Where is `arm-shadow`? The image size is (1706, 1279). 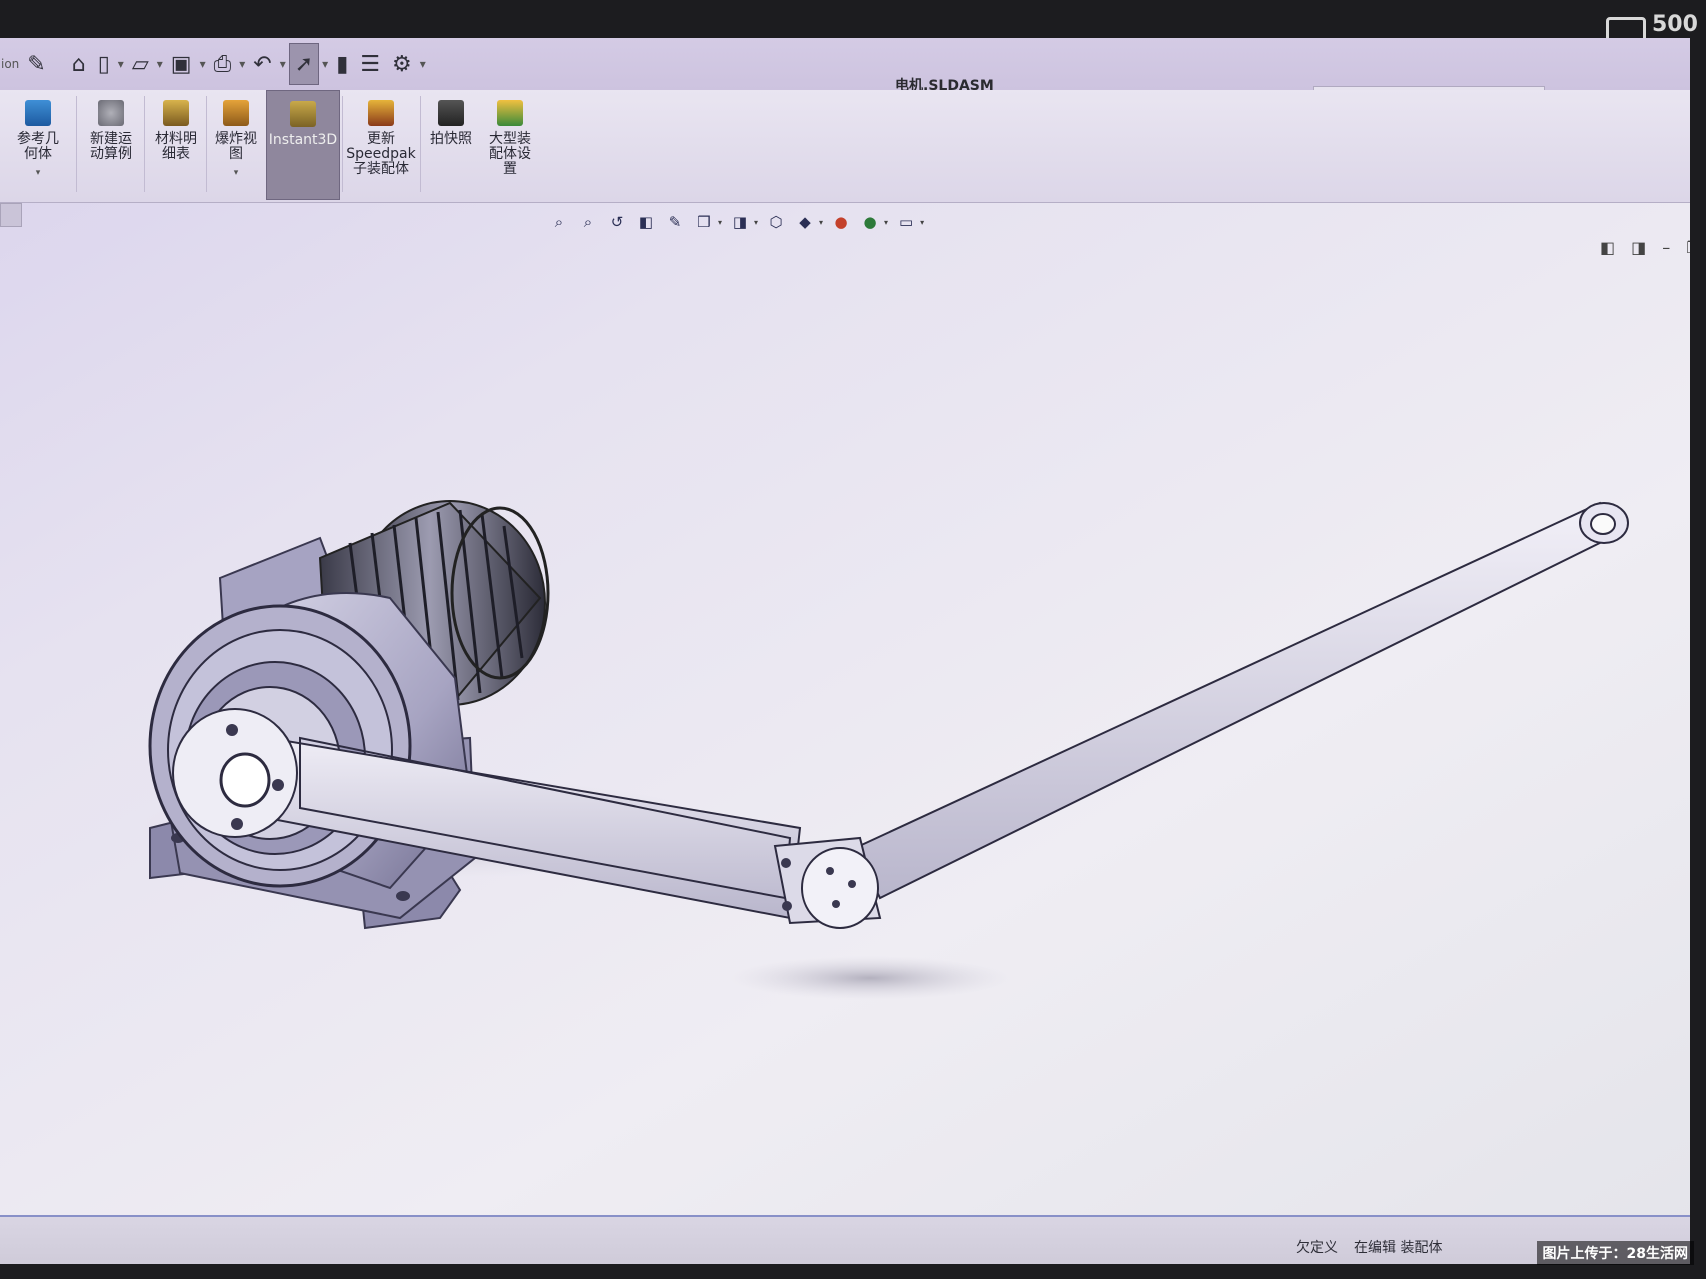 arm-shadow is located at coordinates (870, 978).